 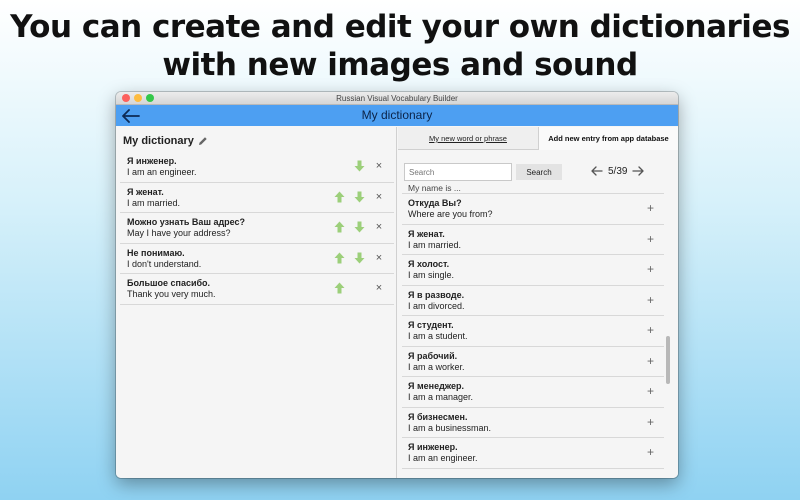 I want to click on window-title: Russian Visual Vocabulary Builder, so click(x=397, y=98).